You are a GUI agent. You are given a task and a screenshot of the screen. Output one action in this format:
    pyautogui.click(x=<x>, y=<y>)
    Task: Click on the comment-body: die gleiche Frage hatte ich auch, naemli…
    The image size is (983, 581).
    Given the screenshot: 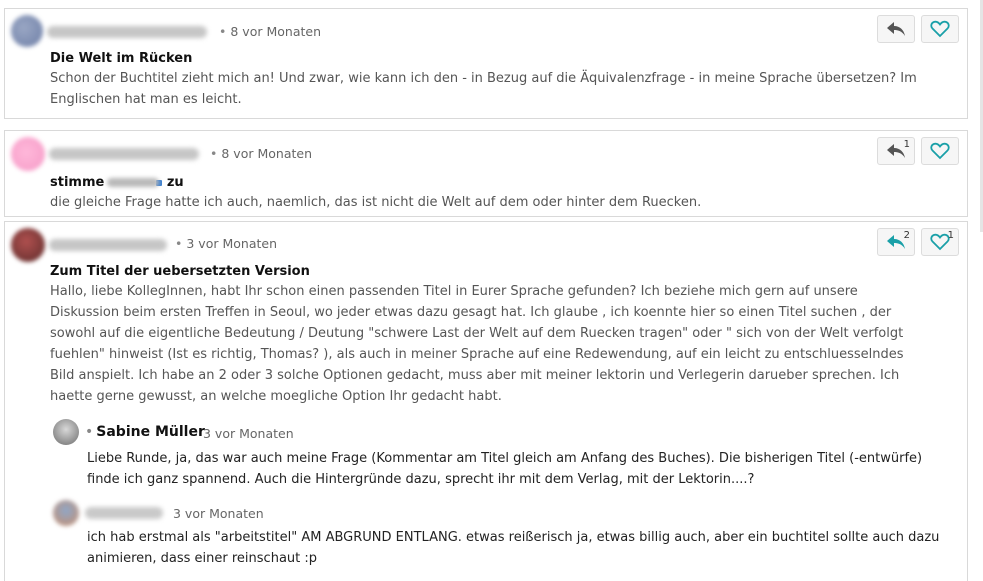 What is the action you would take?
    pyautogui.click(x=376, y=202)
    